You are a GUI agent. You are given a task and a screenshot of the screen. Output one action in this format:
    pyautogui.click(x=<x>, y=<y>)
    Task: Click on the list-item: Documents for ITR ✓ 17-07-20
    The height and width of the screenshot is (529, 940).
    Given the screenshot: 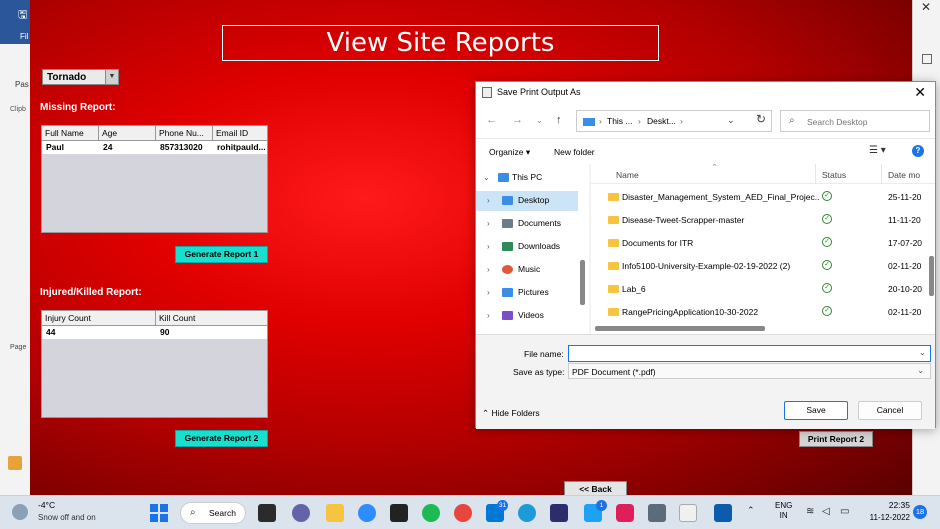 What is the action you would take?
    pyautogui.click(x=763, y=243)
    